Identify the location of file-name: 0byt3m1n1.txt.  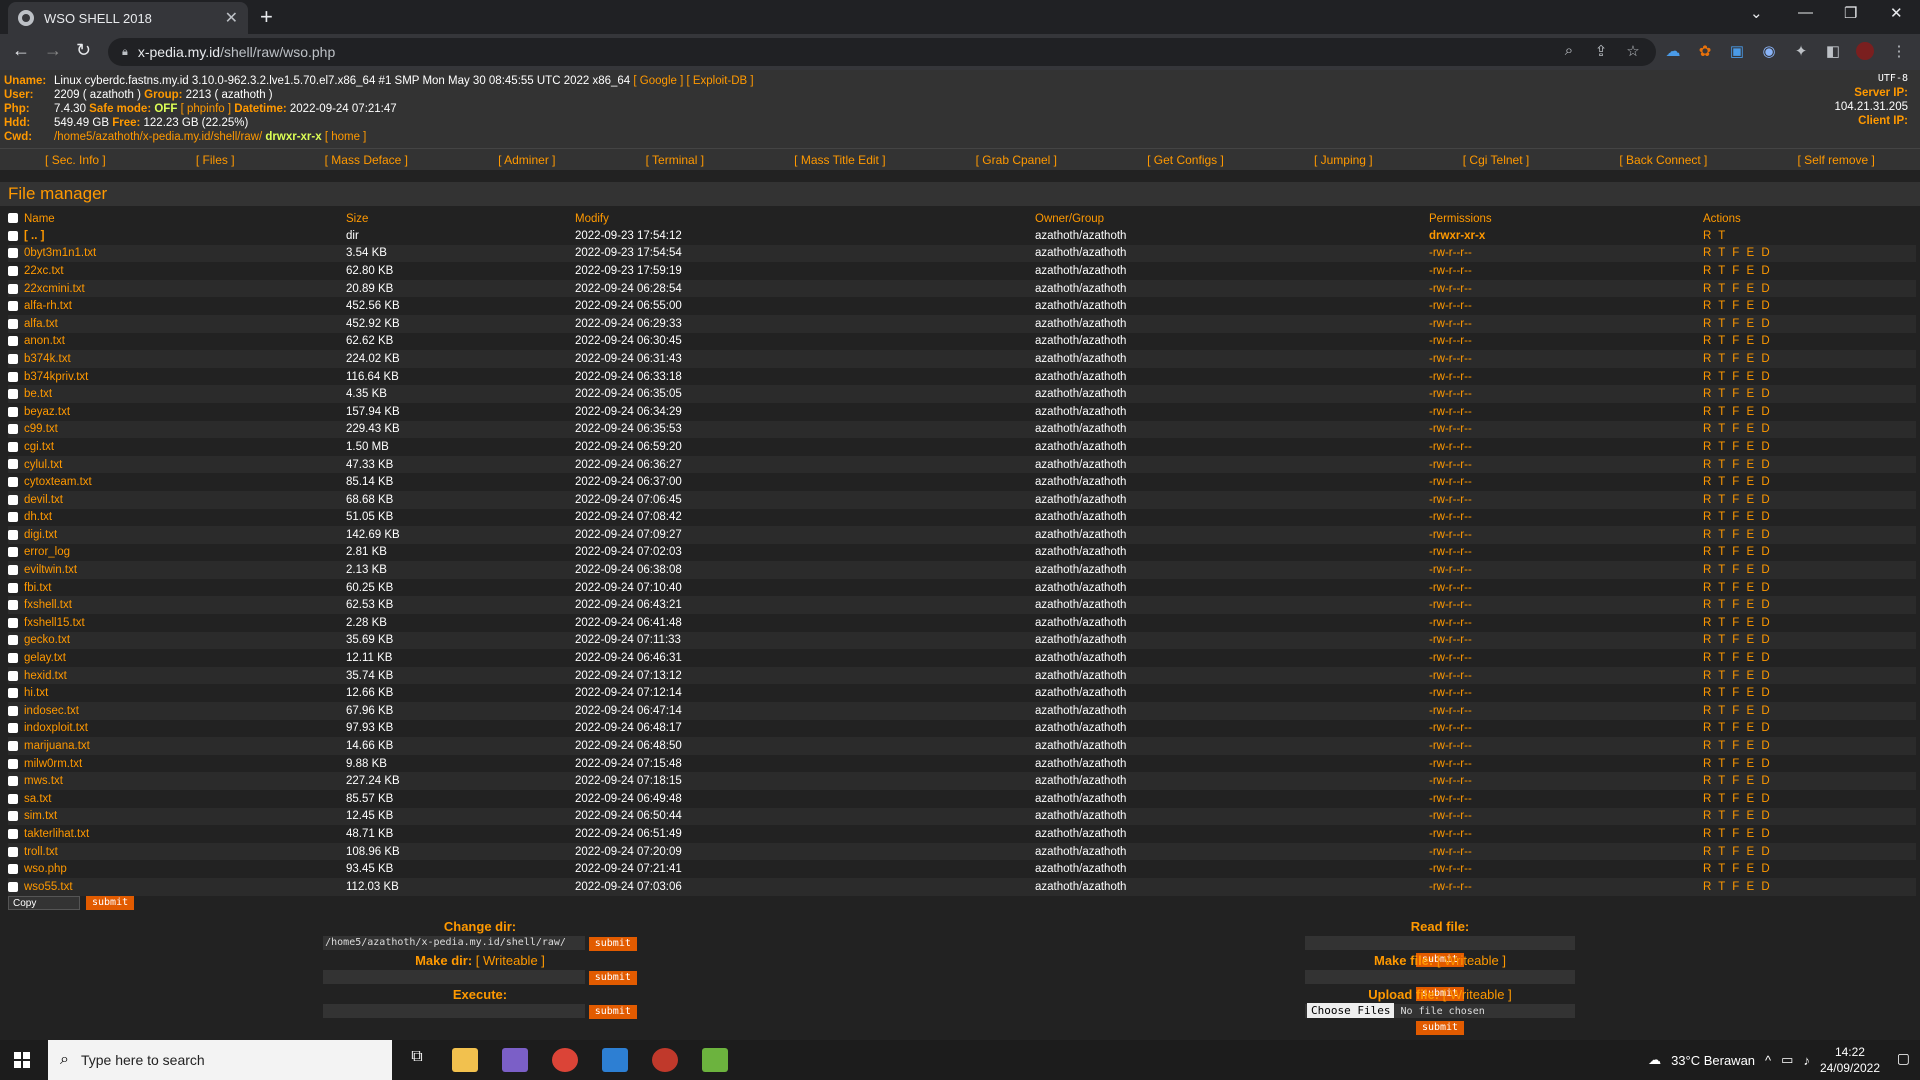
(60, 253).